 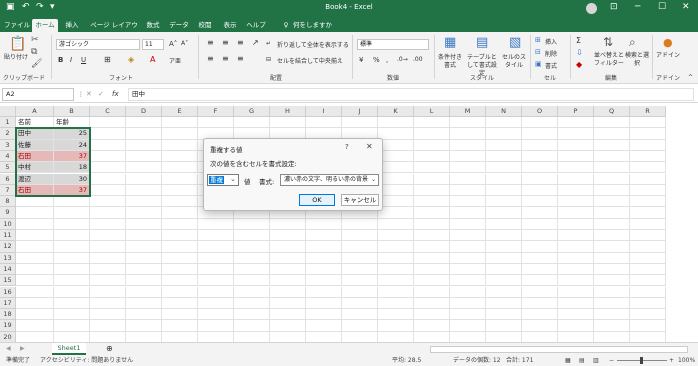 I want to click on row-header: 16, so click(x=8, y=292).